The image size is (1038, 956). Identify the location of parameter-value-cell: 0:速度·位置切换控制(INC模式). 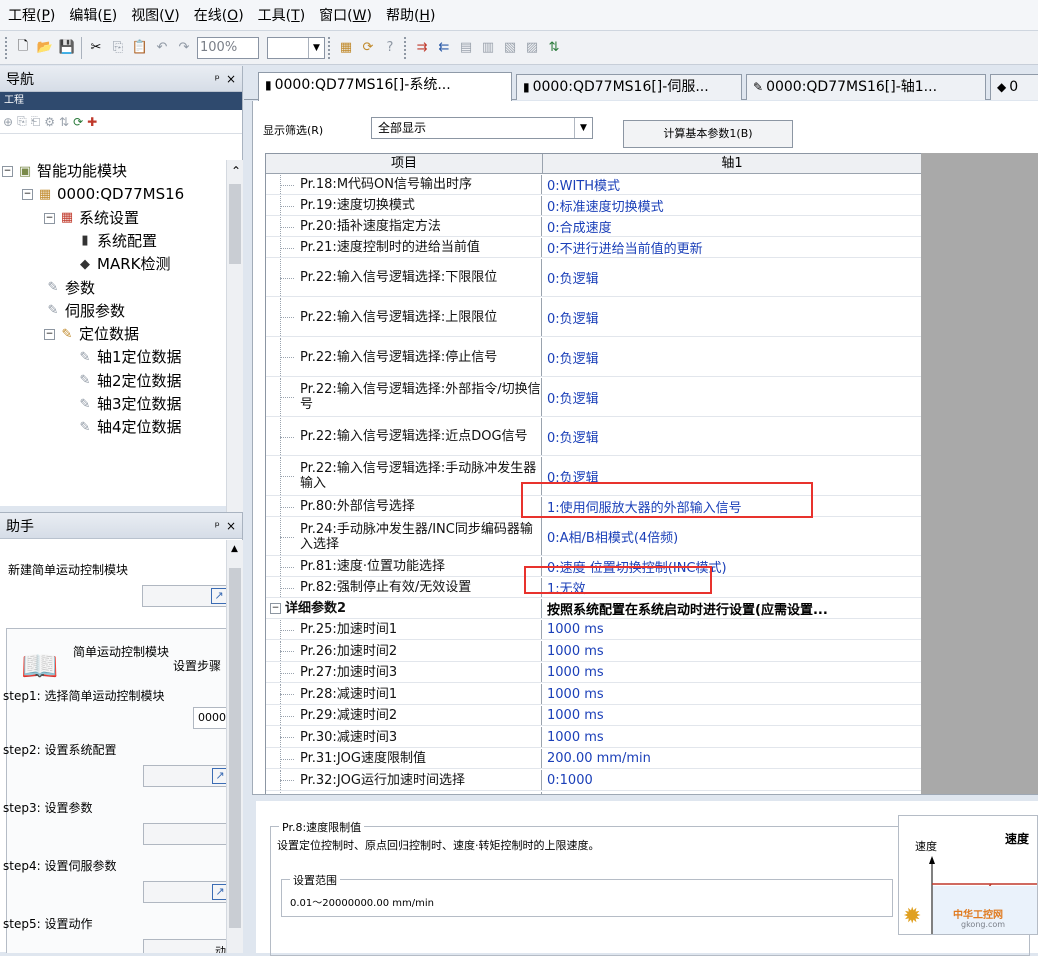
(732, 566).